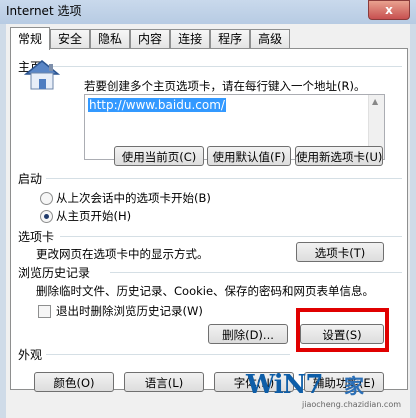  I want to click on delete-on-exit-checkbox, so click(44, 311).